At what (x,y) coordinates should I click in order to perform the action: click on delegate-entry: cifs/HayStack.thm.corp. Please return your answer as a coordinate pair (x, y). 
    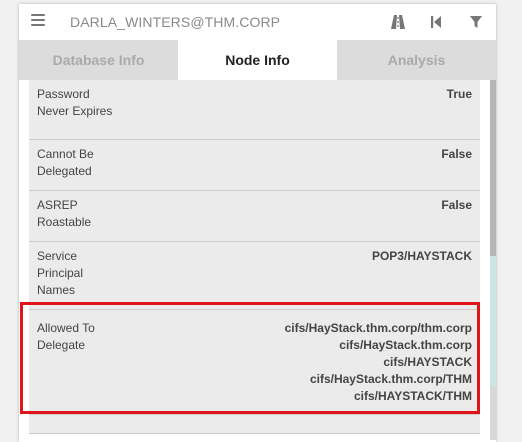
    Looking at the image, I should click on (405, 345).